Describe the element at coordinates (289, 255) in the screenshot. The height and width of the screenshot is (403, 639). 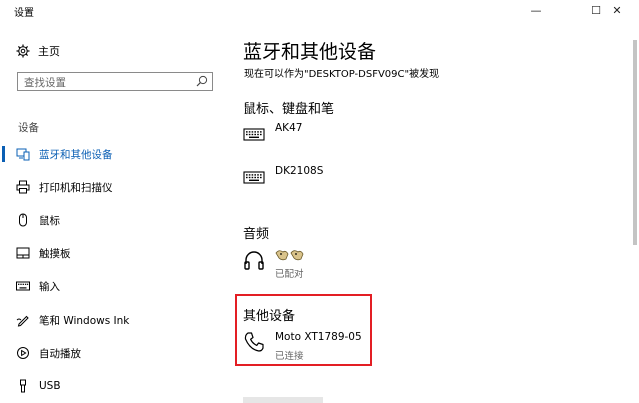
I see `device-name-redacted-icon` at that location.